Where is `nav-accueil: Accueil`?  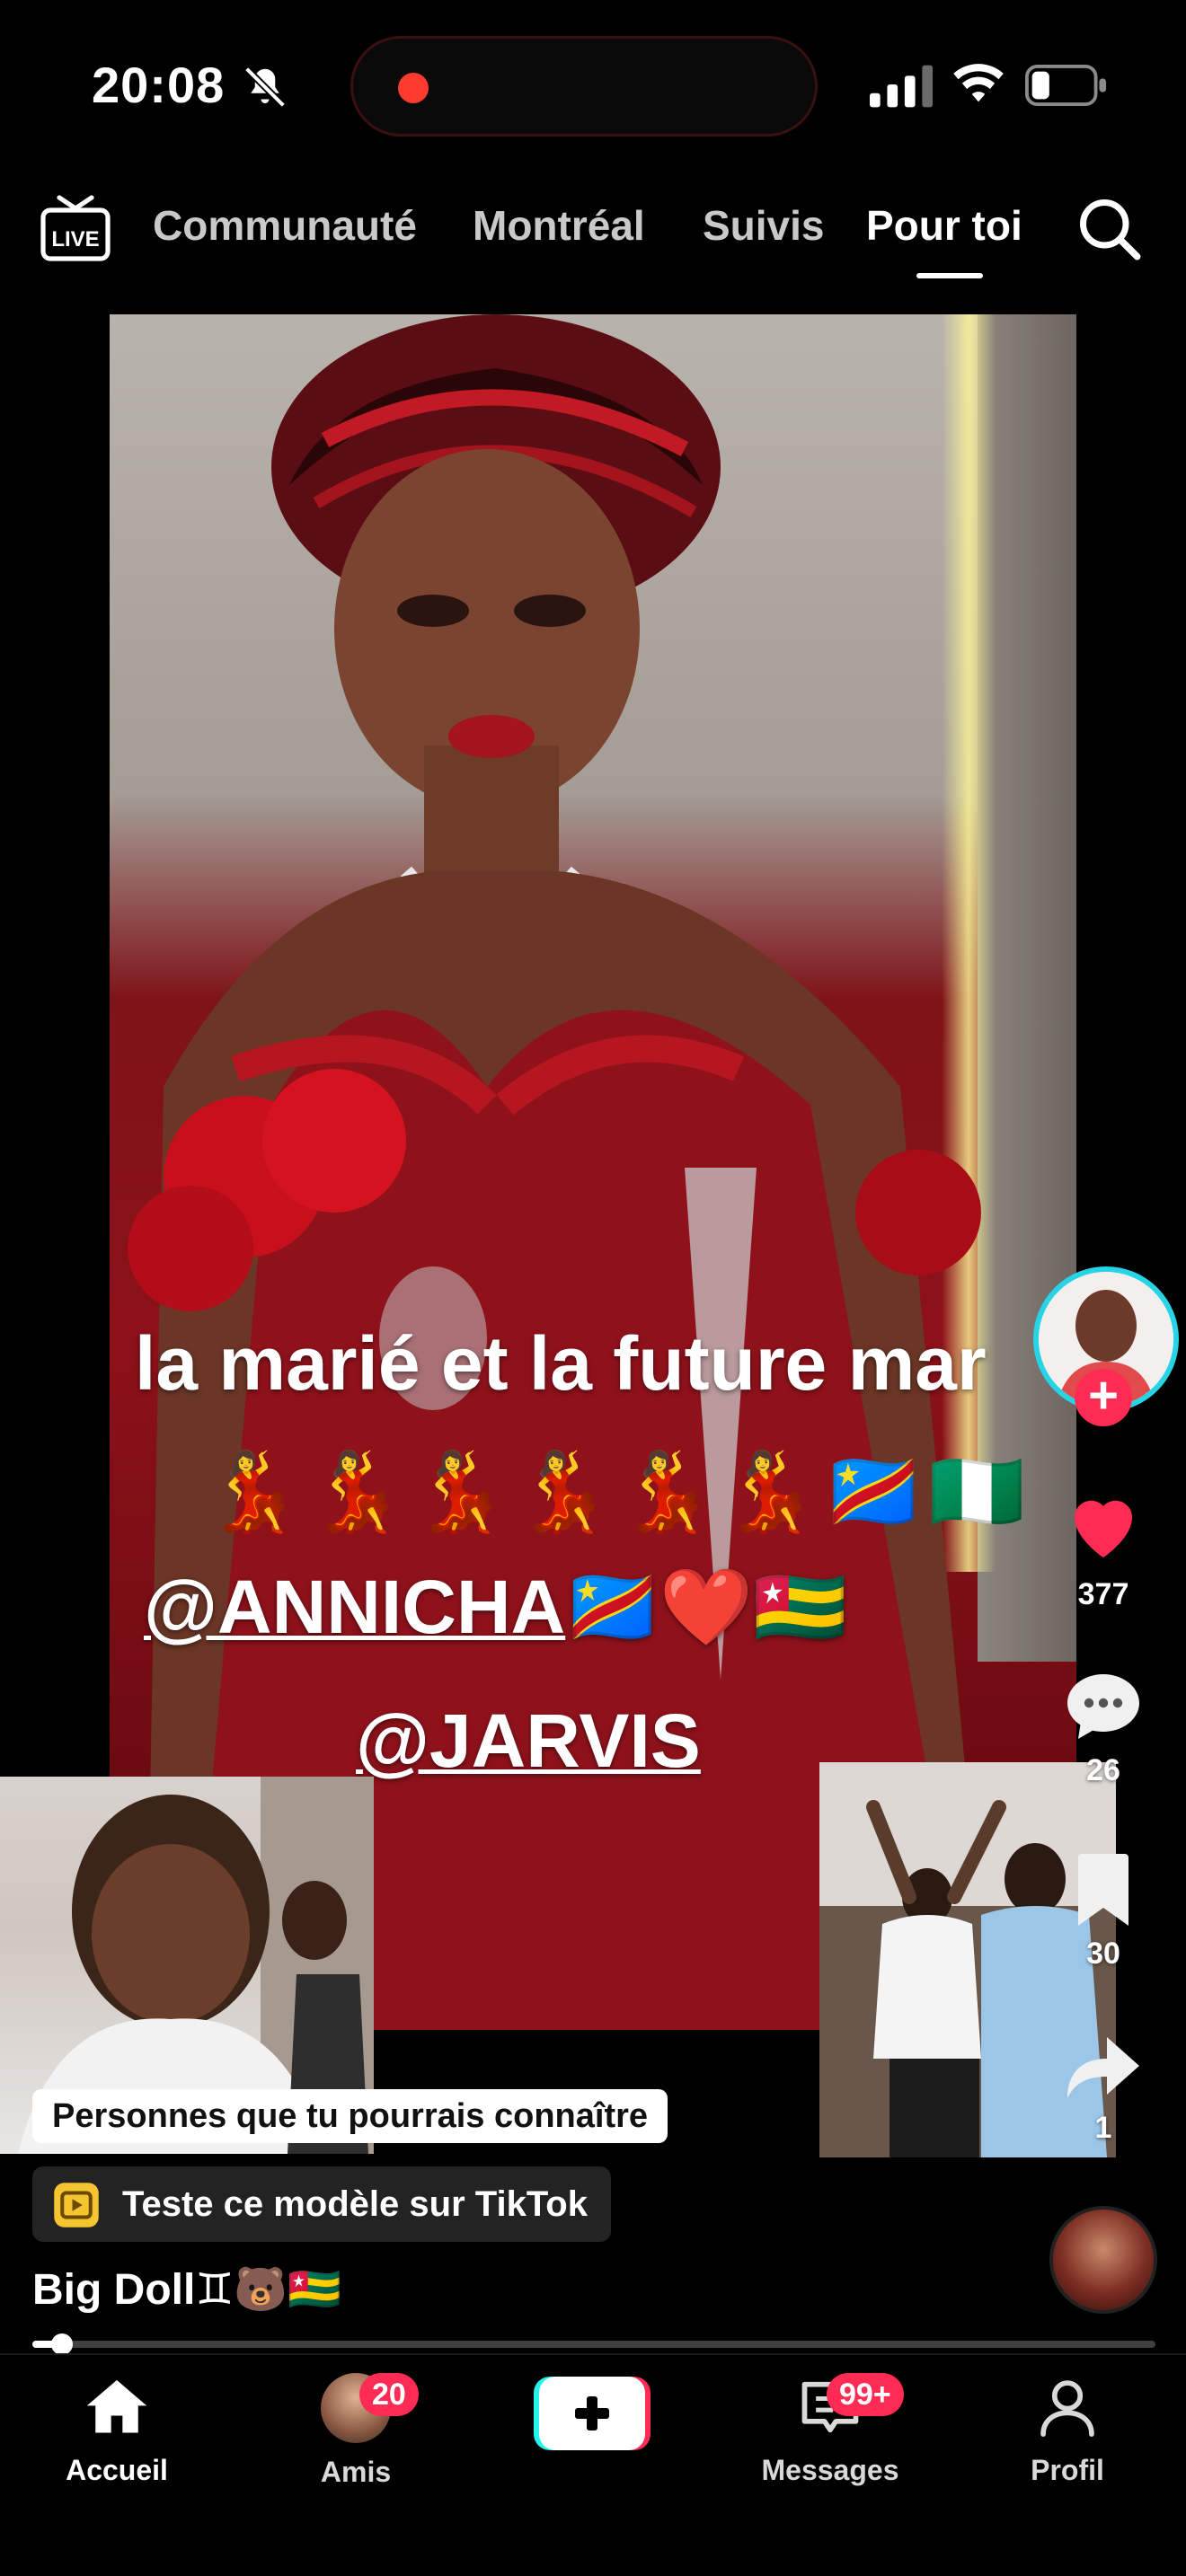
nav-accueil: Accueil is located at coordinates (117, 2430).